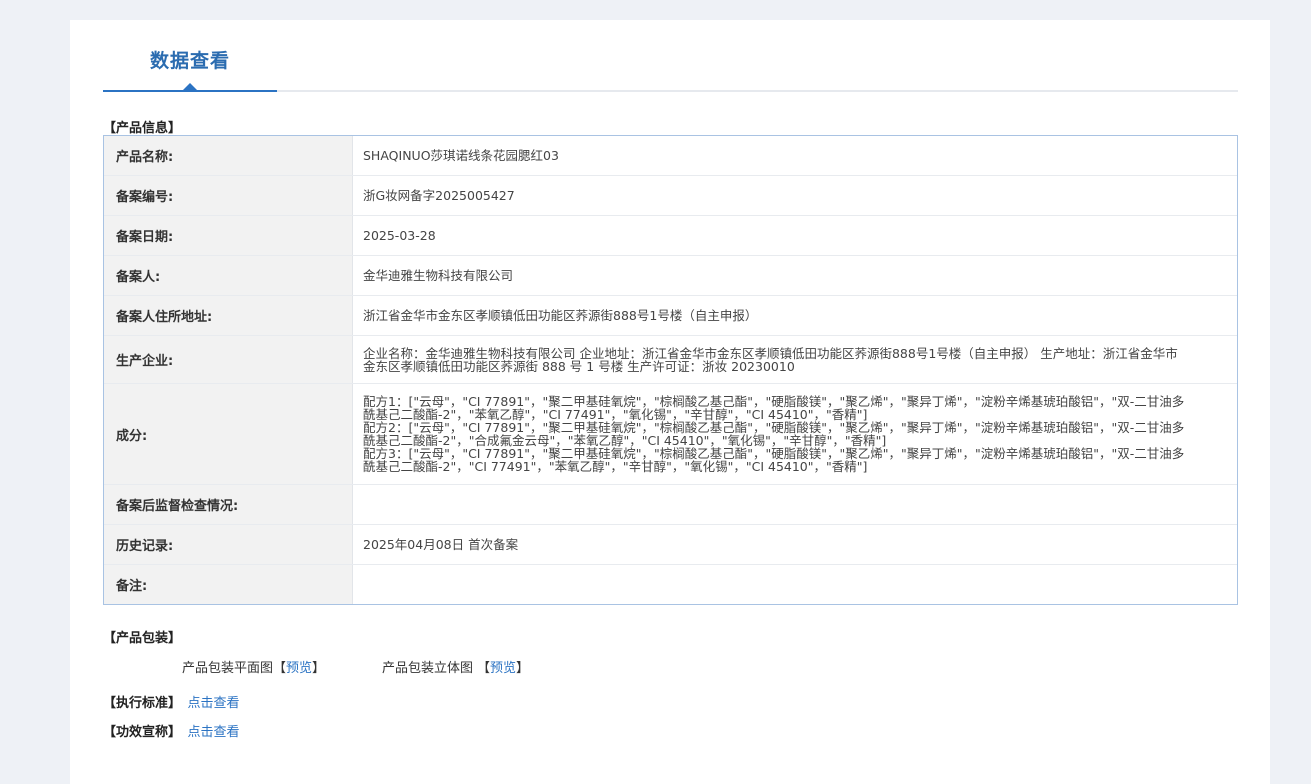 This screenshot has width=1311, height=784. What do you see at coordinates (670, 276) in the screenshot?
I see `row-filer: 备案人: 金华迪雅生物科技有限公司` at bounding box center [670, 276].